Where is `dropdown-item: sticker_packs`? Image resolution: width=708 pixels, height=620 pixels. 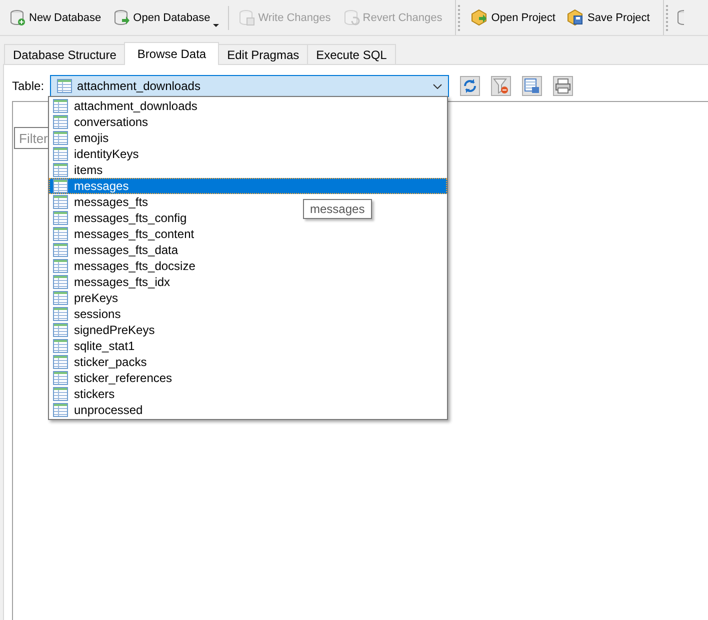
dropdown-item: sticker_packs is located at coordinates (100, 362).